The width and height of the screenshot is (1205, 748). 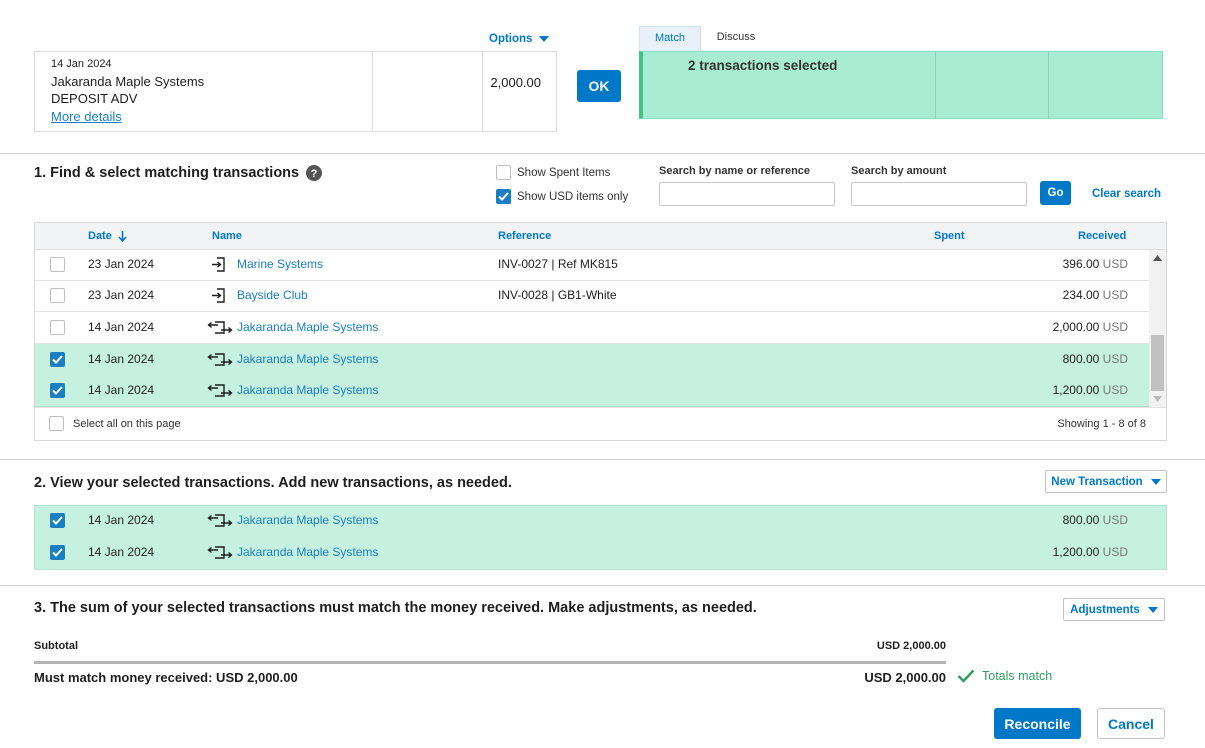 I want to click on cancel-button: Cancel, so click(x=1131, y=723).